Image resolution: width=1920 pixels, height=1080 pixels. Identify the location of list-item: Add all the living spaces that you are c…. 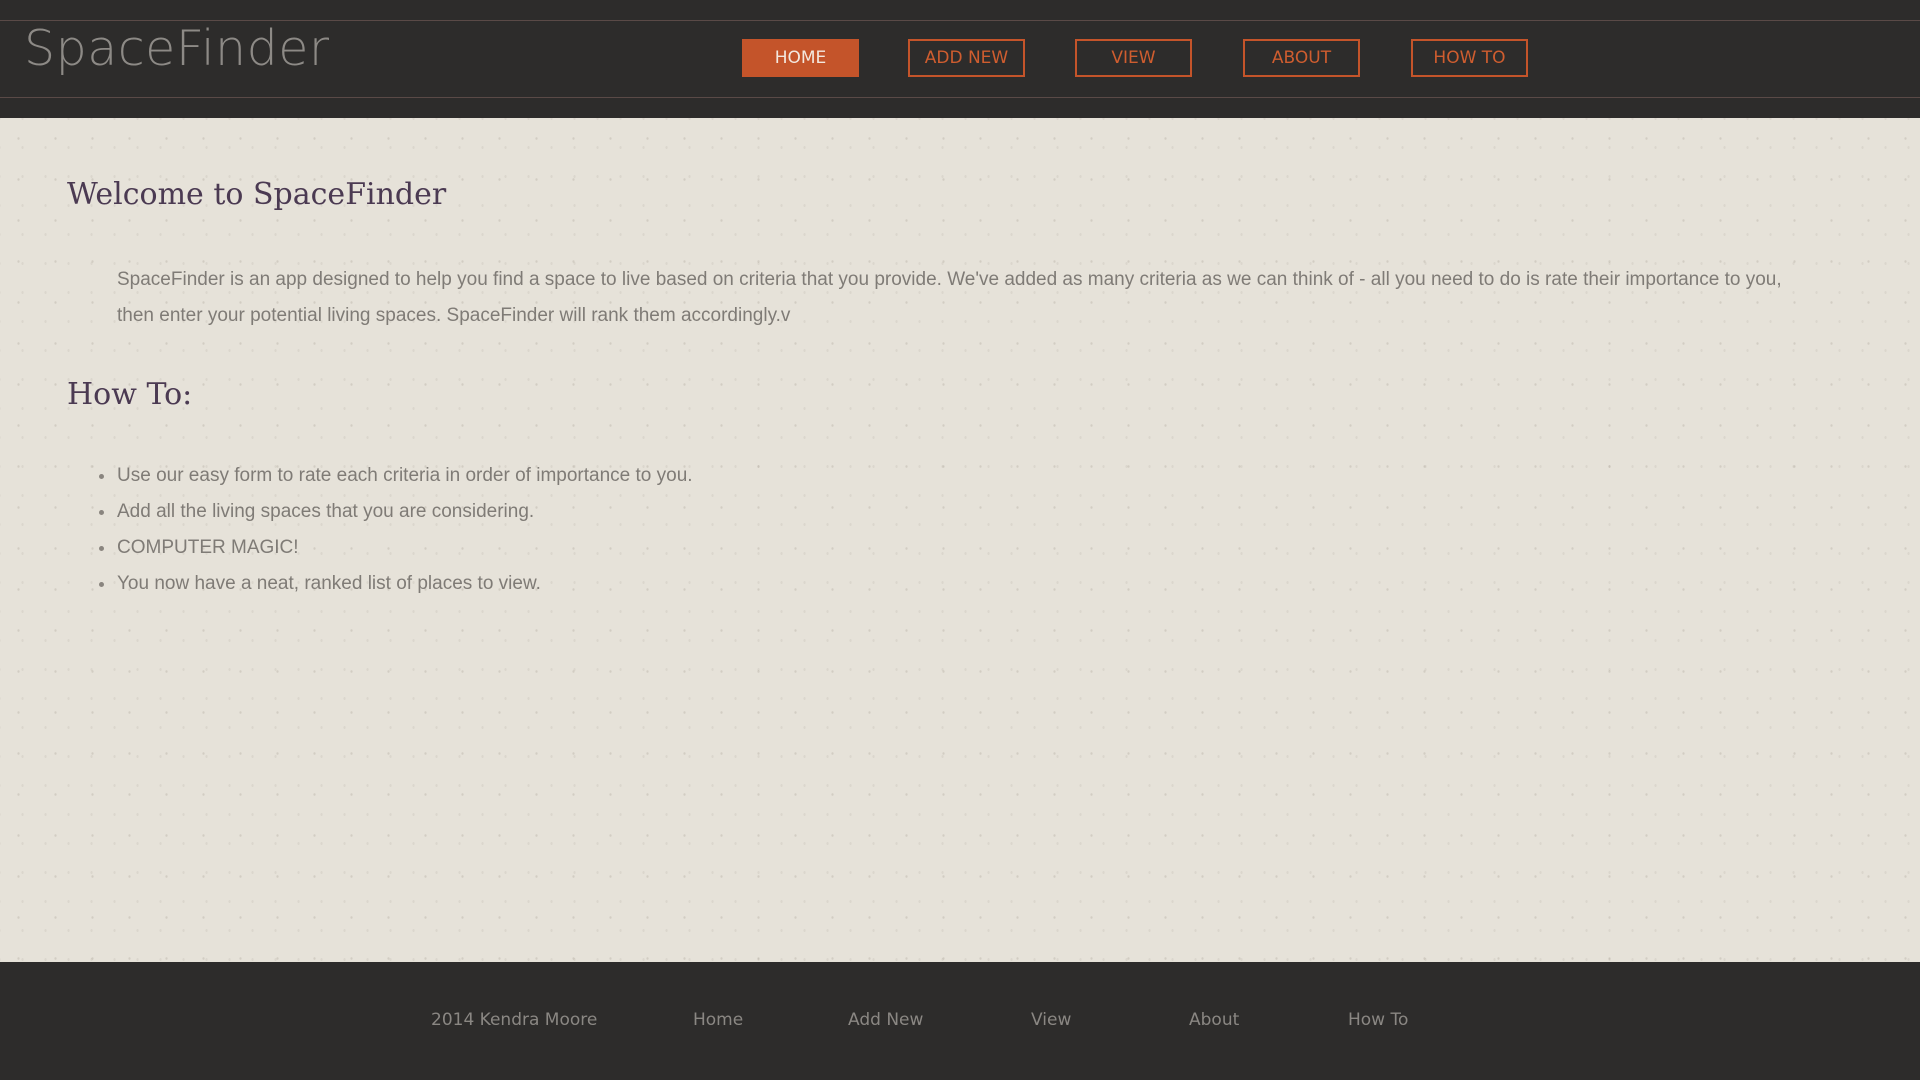
(396, 512).